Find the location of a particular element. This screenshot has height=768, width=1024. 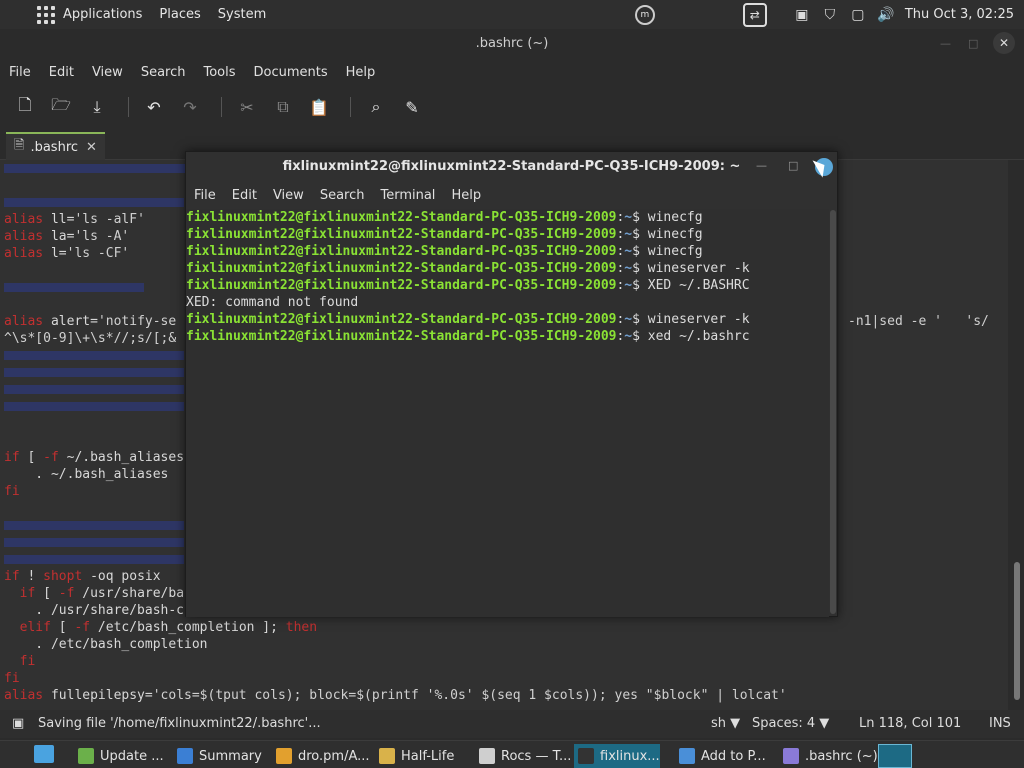

language-label: sh is located at coordinates (719, 723).